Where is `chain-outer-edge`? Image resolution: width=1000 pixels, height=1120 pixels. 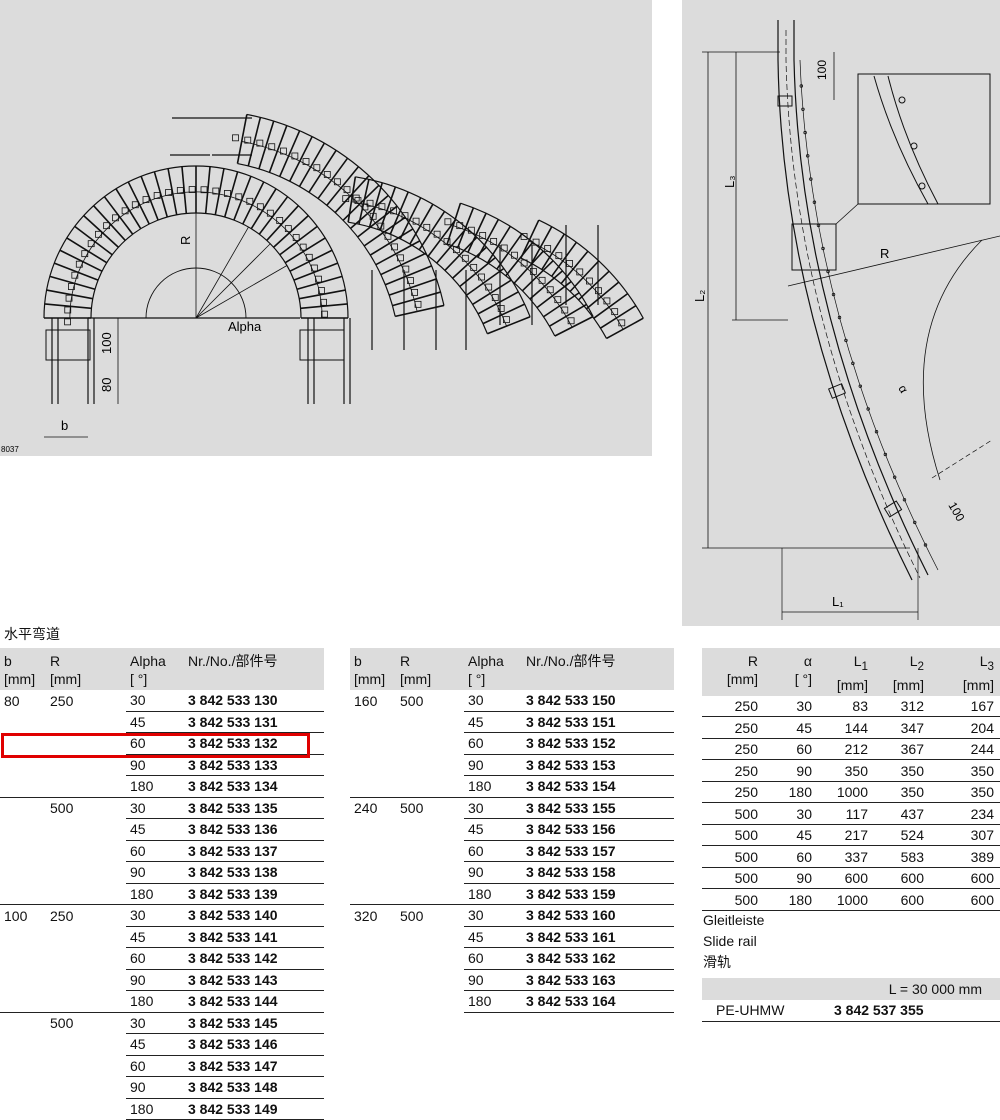
chain-outer-edge is located at coordinates (443, 247).